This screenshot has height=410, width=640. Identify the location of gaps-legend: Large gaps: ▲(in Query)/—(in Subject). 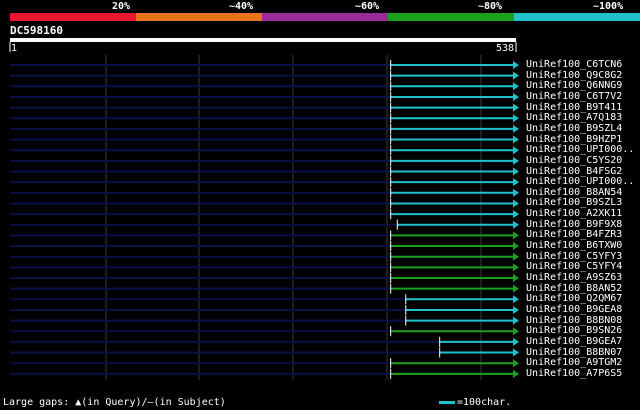
(114, 402).